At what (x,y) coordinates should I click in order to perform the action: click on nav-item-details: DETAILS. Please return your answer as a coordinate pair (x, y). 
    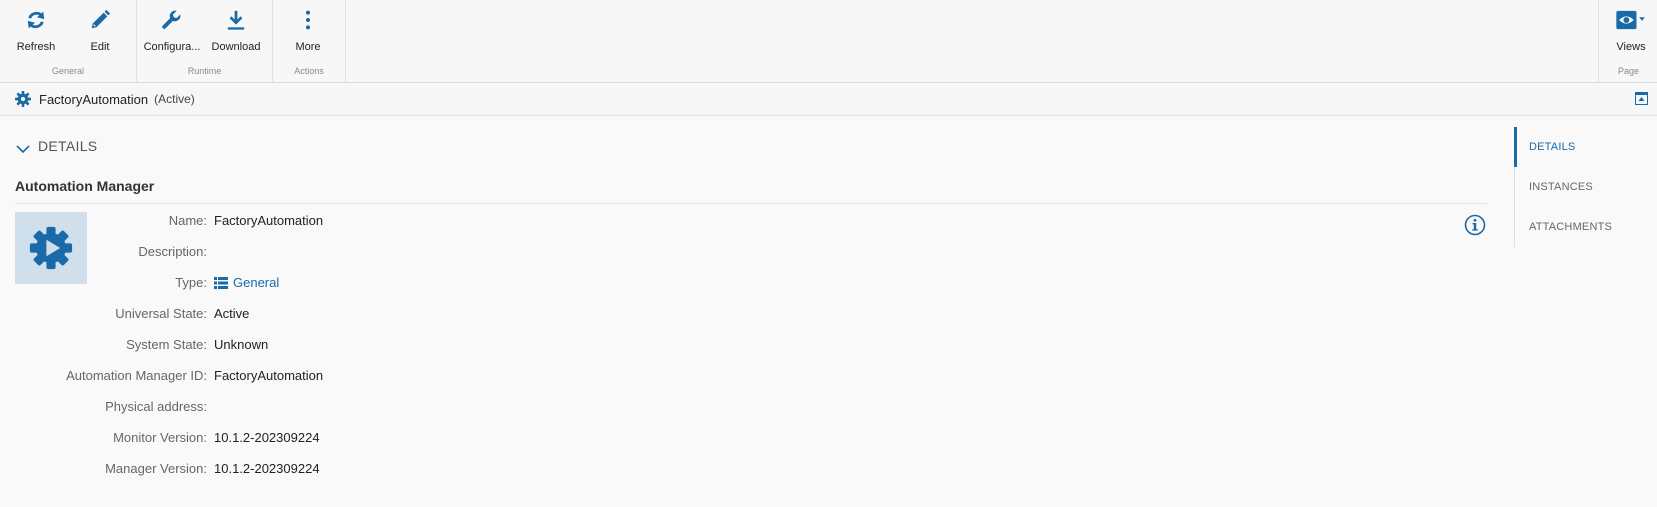
    Looking at the image, I should click on (1552, 147).